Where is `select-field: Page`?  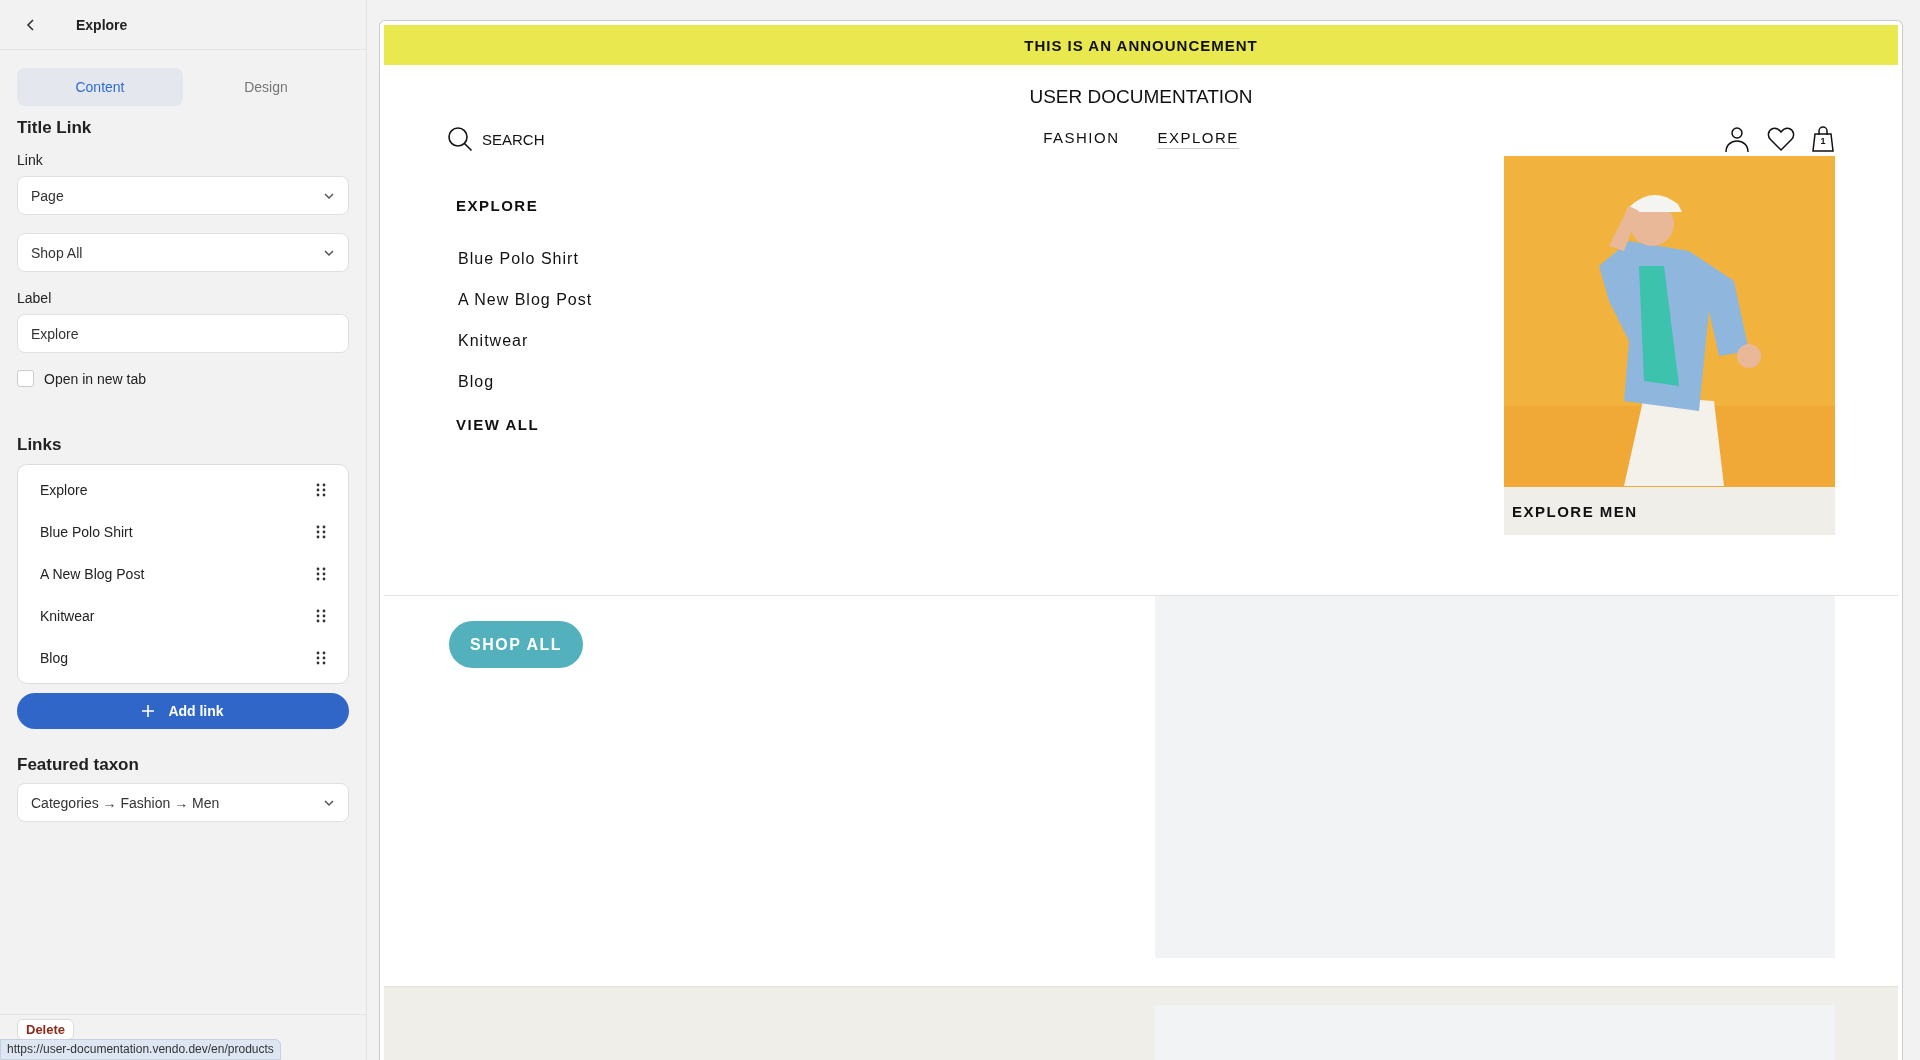
select-field: Page is located at coordinates (183, 195).